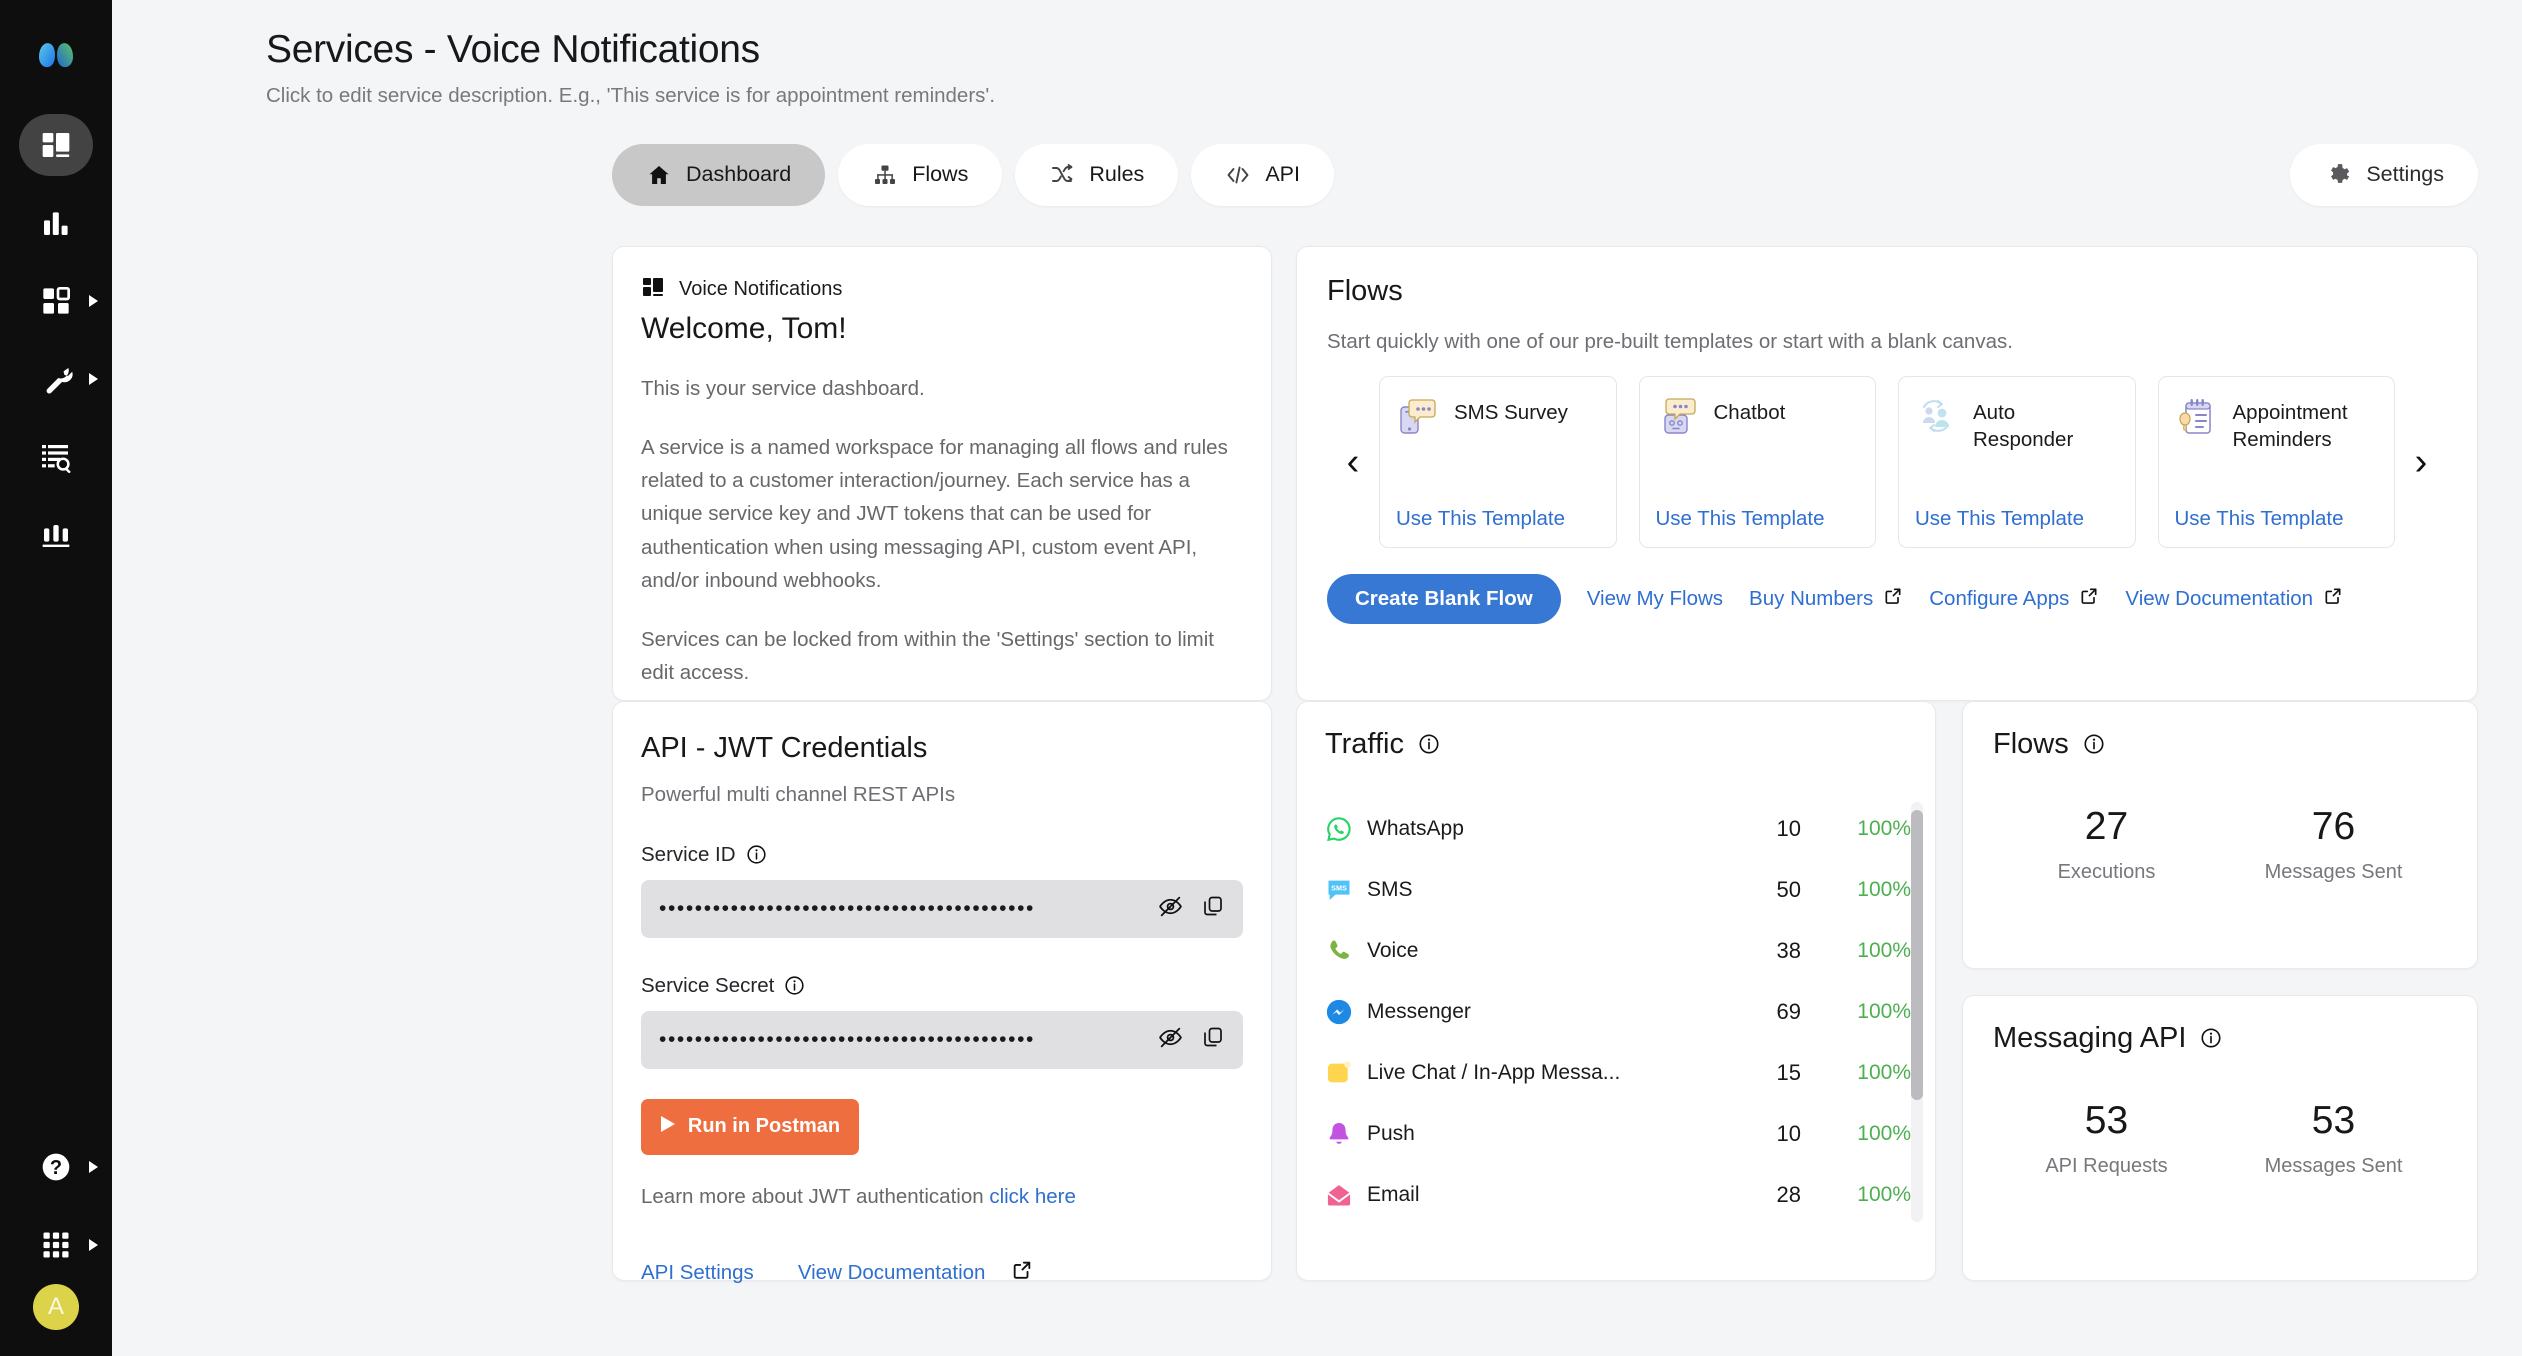 The width and height of the screenshot is (2522, 1356). Describe the element at coordinates (1618, 1134) in the screenshot. I see `table-row: Push 10 100%` at that location.